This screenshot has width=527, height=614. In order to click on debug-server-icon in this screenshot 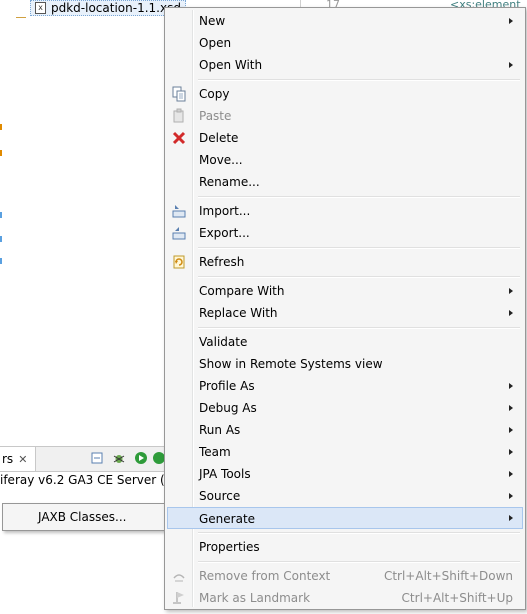, I will do `click(119, 458)`.